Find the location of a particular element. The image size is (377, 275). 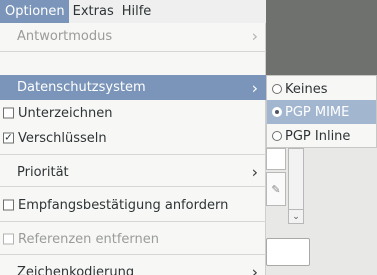

menu-item-label: Referenzen entfernen is located at coordinates (89, 239).